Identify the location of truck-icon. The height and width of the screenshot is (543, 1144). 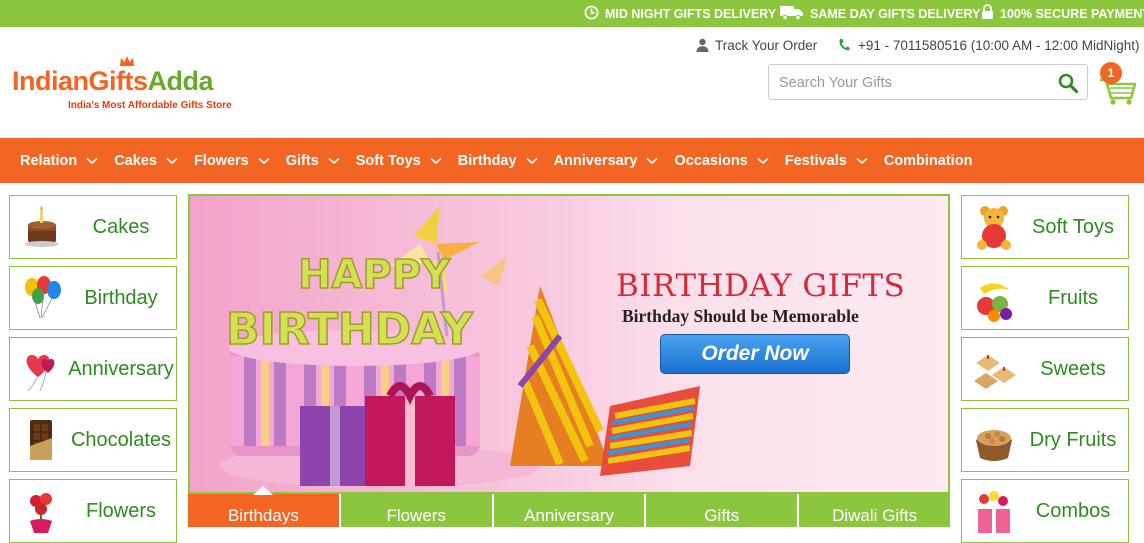
(792, 13).